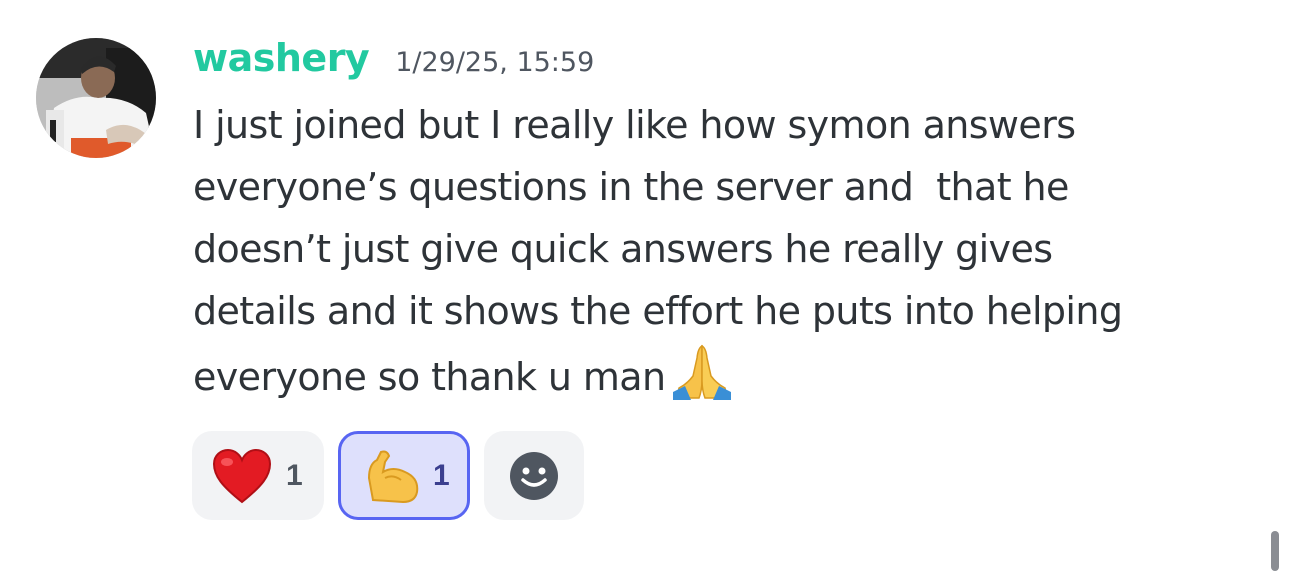 The width and height of the screenshot is (1290, 571). What do you see at coordinates (242, 475) in the screenshot?
I see `red-heart-icon` at bounding box center [242, 475].